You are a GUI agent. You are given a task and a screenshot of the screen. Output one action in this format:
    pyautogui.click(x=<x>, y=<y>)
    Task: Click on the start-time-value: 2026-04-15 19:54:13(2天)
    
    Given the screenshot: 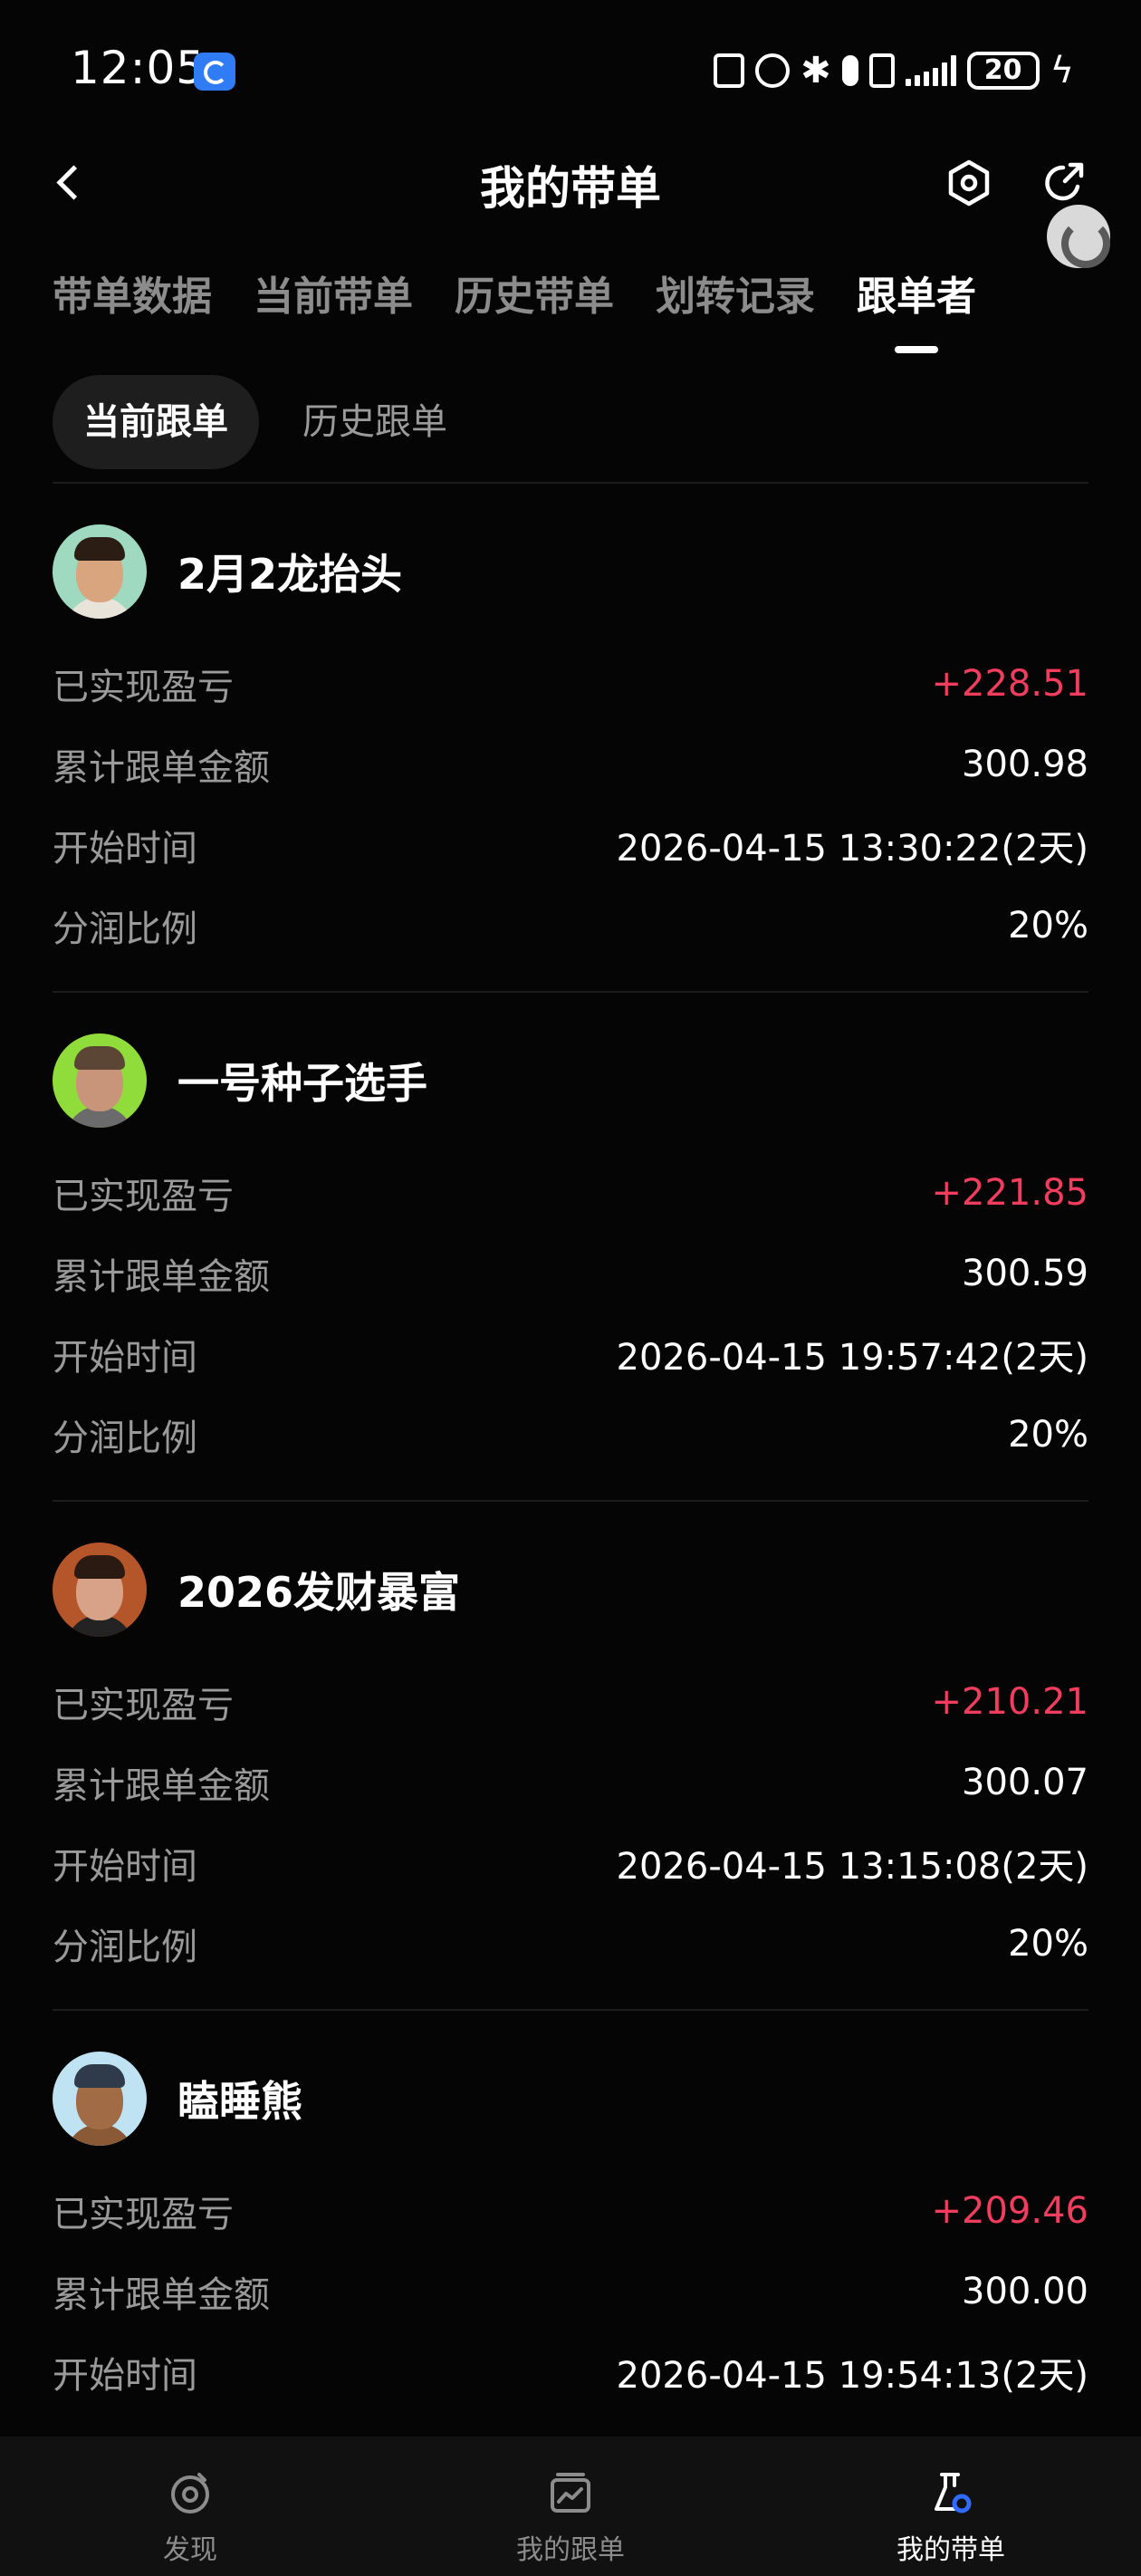 What is the action you would take?
    pyautogui.click(x=852, y=2375)
    